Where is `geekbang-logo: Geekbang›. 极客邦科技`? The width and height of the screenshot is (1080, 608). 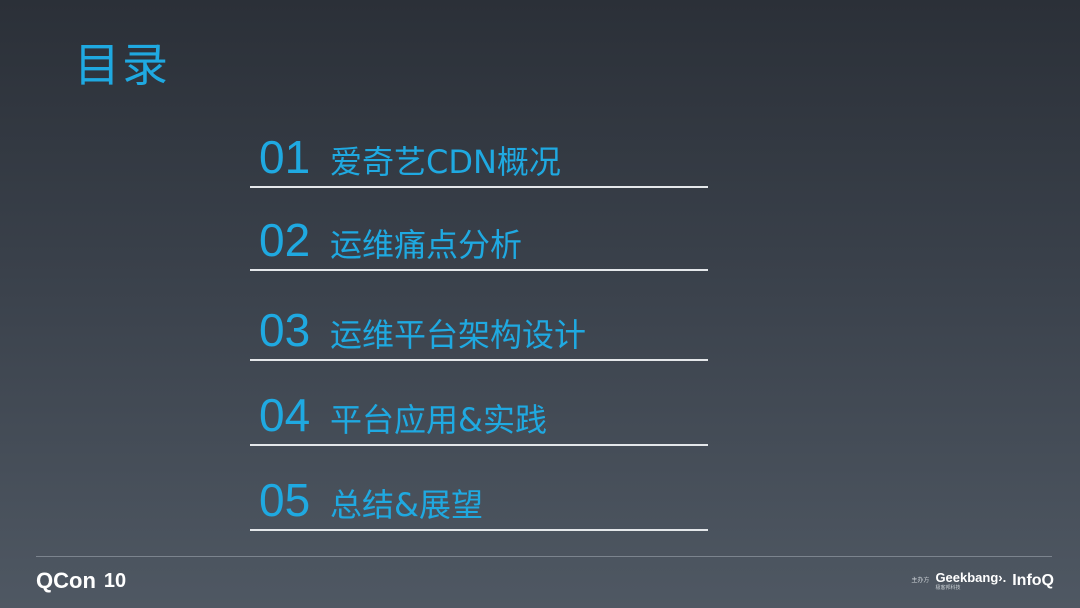
geekbang-logo: Geekbang›. 极客邦科技 is located at coordinates (970, 581).